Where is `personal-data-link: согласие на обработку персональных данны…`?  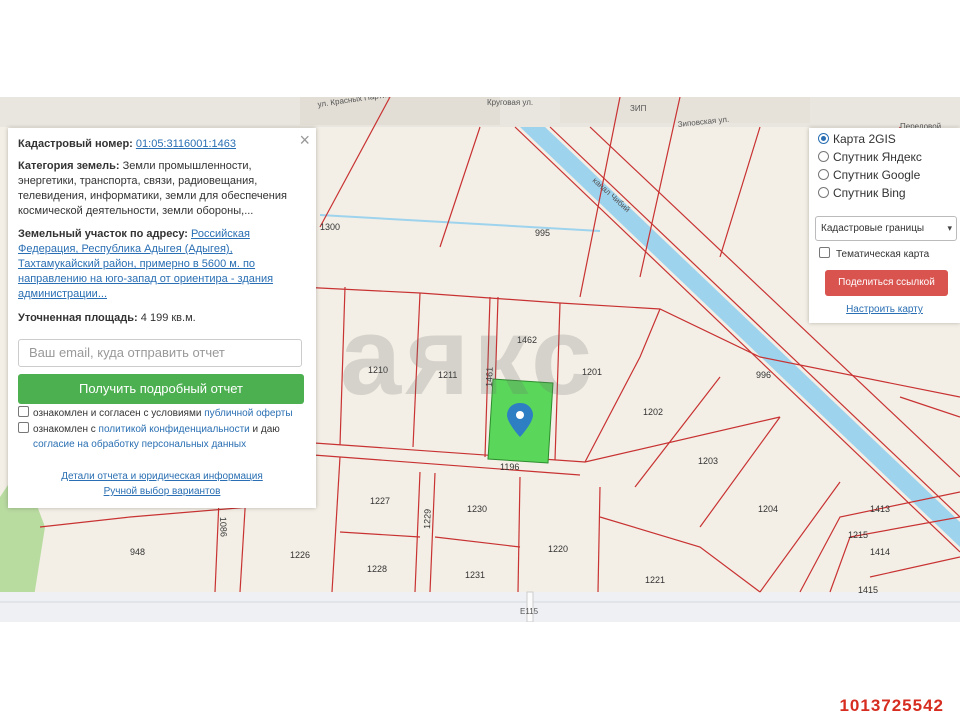
personal-data-link: согласие на обработку персональных данны… is located at coordinates (139, 444).